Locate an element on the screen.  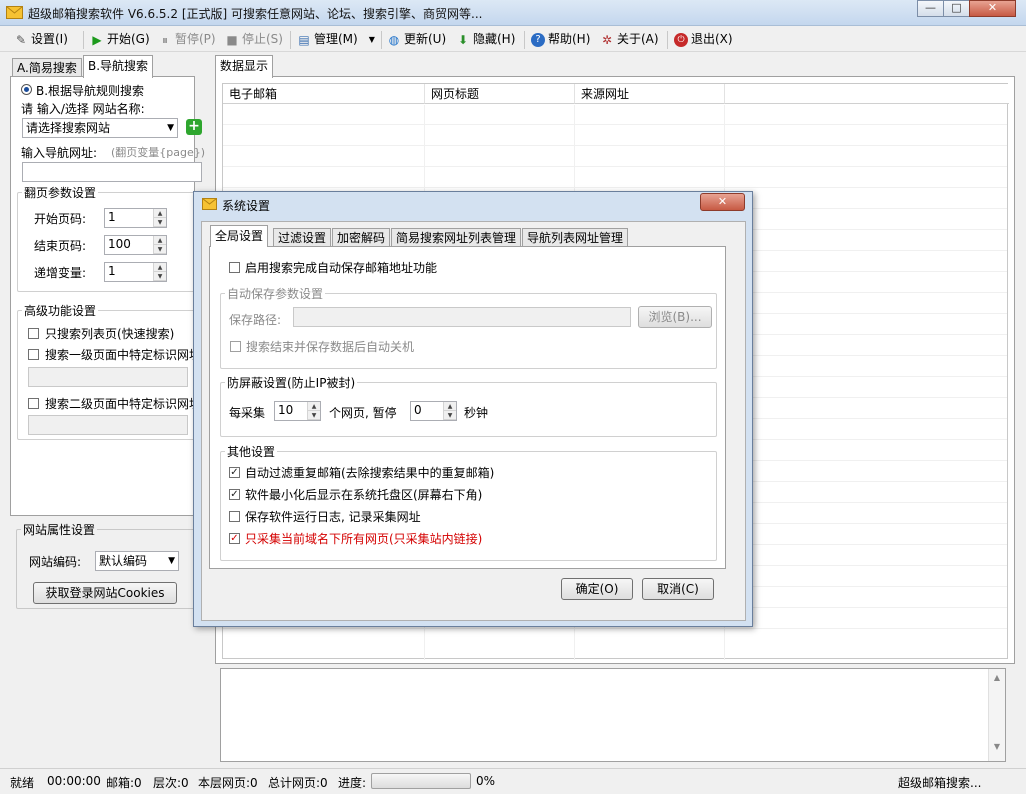
tab-nav-search: B.导航搜索 is located at coordinates (118, 66).